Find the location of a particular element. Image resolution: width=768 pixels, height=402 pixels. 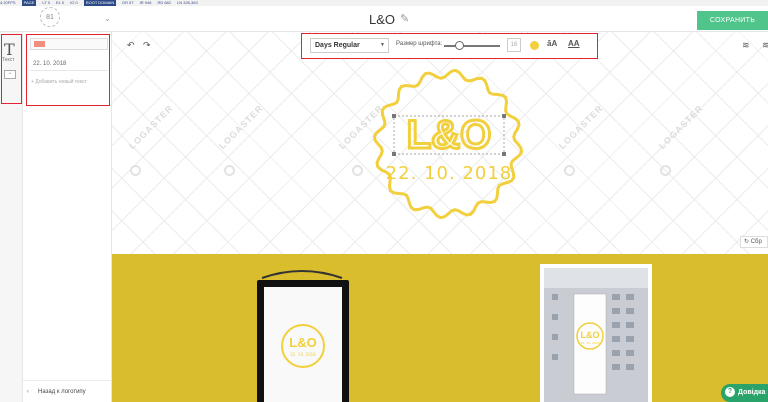

logo-title: L&O is located at coordinates (449, 135).